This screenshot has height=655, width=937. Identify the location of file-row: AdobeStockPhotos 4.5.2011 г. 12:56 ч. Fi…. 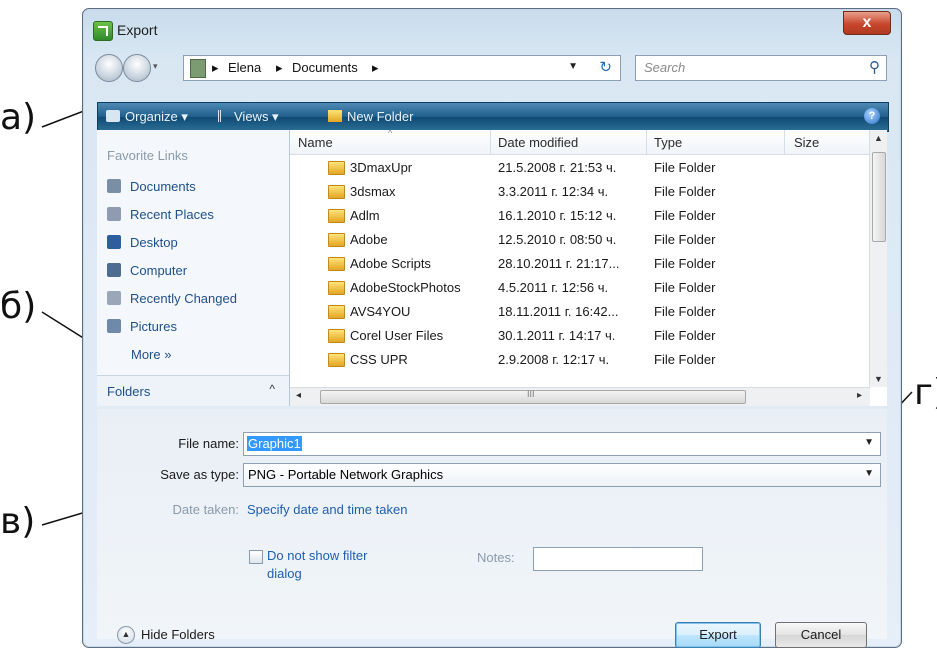
(580, 288).